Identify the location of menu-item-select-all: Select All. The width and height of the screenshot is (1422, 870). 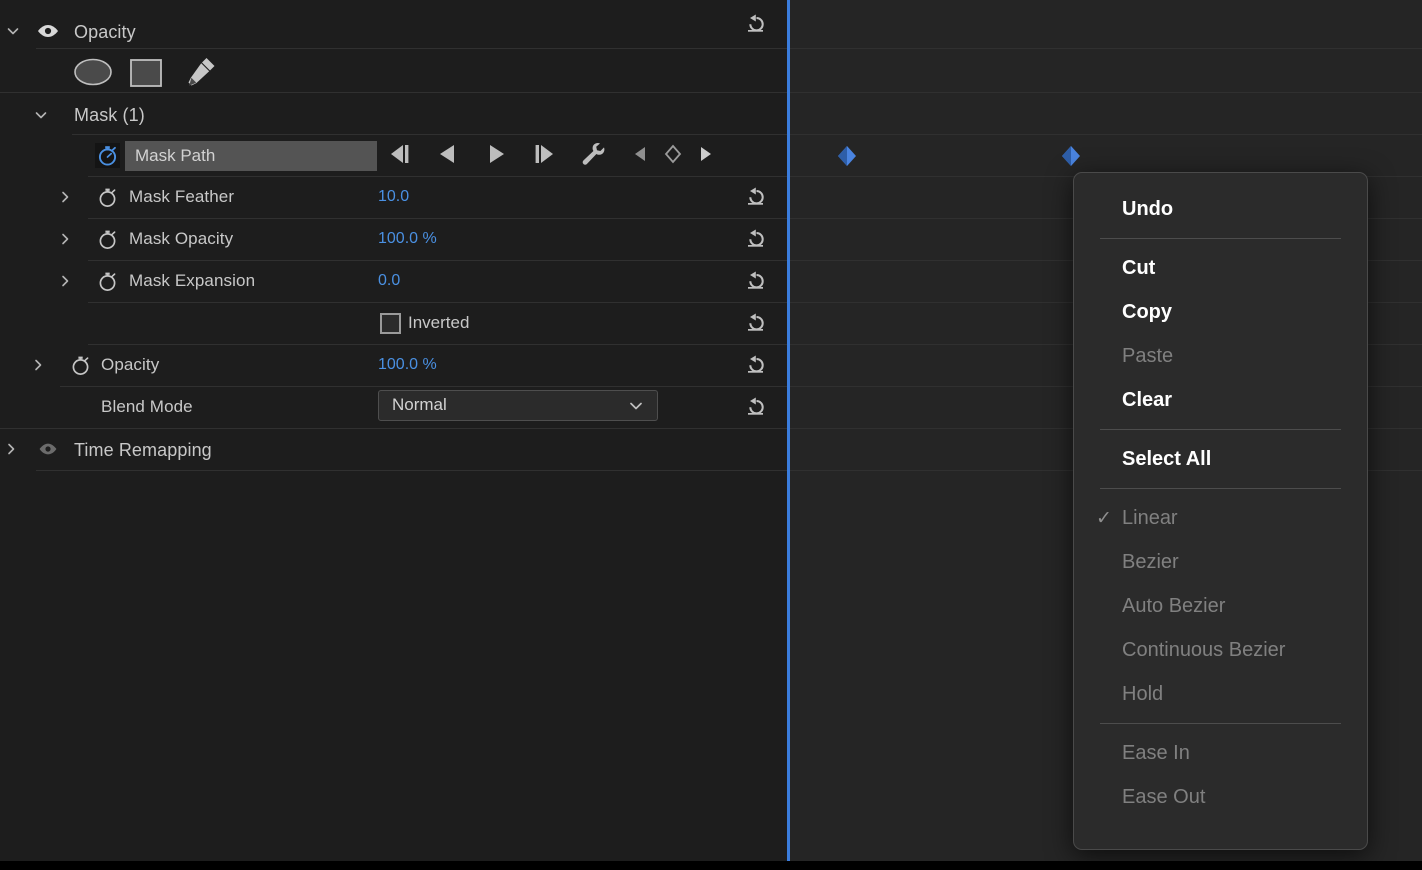
(1220, 459).